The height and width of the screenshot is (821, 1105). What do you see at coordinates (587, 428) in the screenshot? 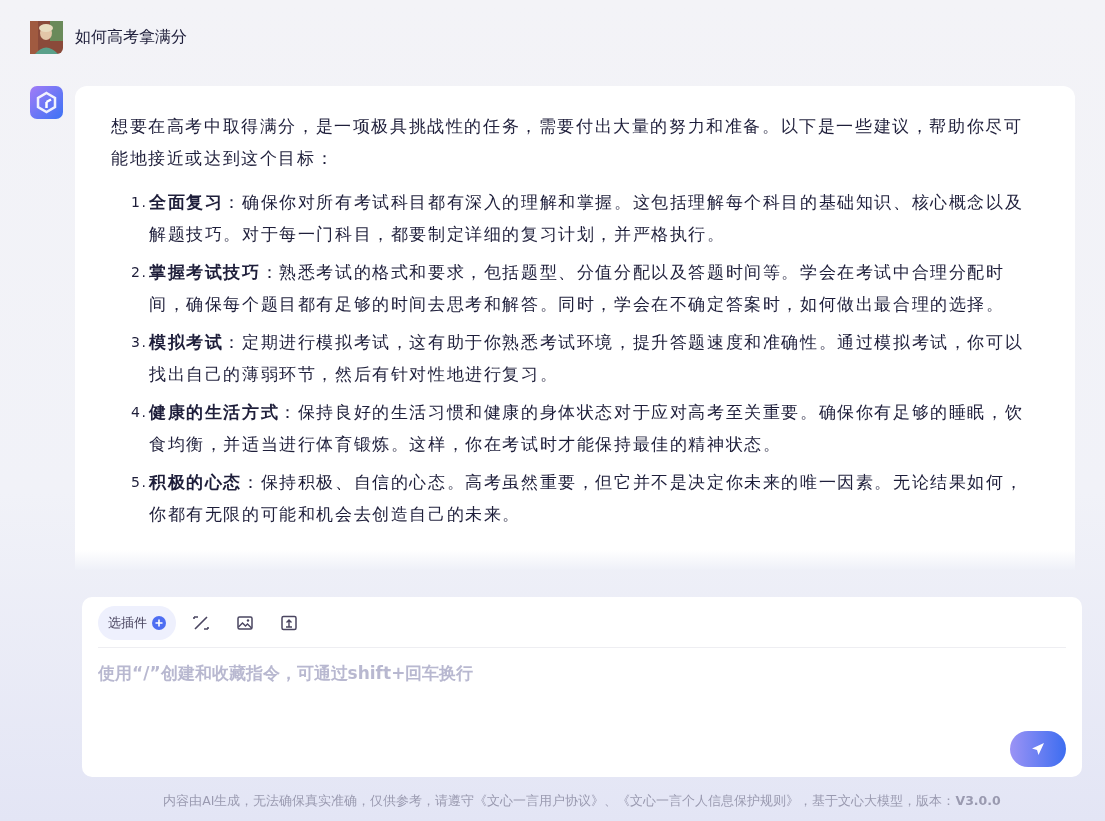
I see `list-item-text: 健康的生活方式：保持良好的生活习惯和健康的身体状态对于应对高考至关重要。确保你有足够的睡眠，饮食均衡，并适当进行体育锻炼。这样，你在考试时才能保持最佳的精神状态。` at bounding box center [587, 428].